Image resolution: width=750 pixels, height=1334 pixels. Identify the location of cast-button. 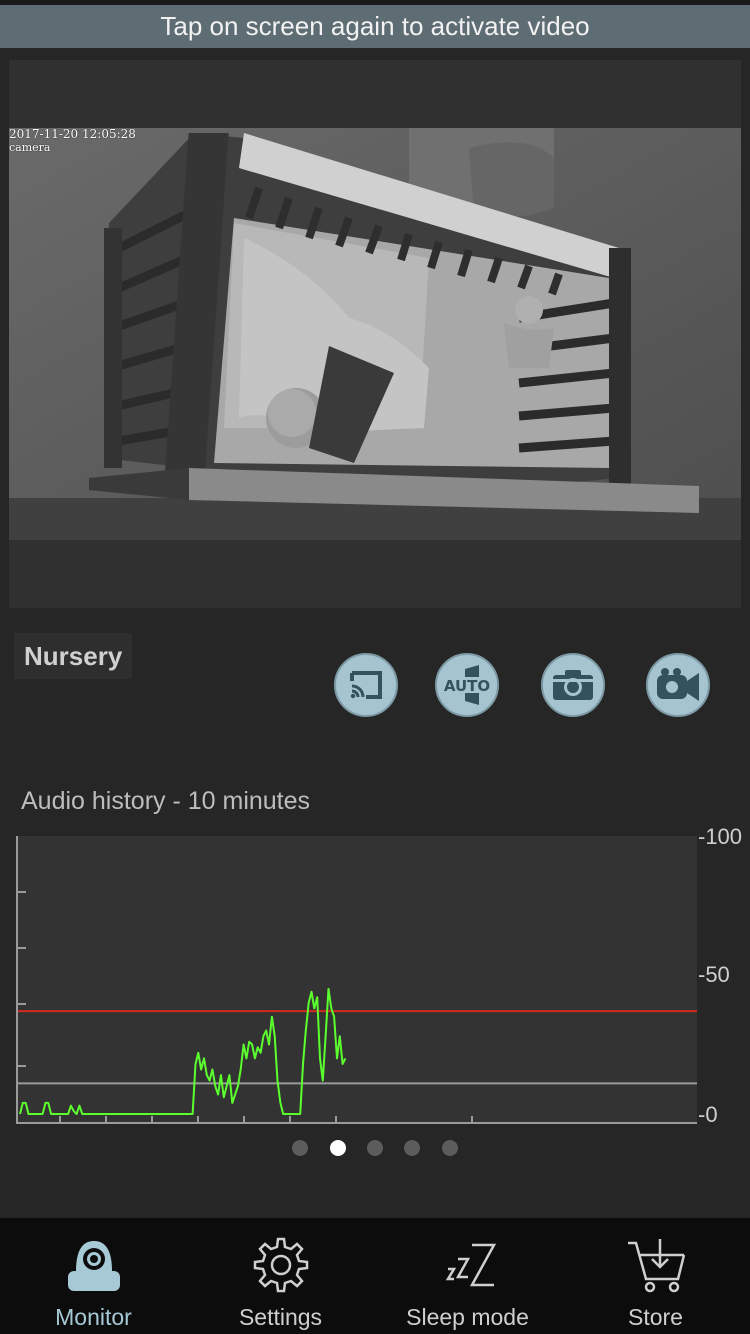
(366, 685).